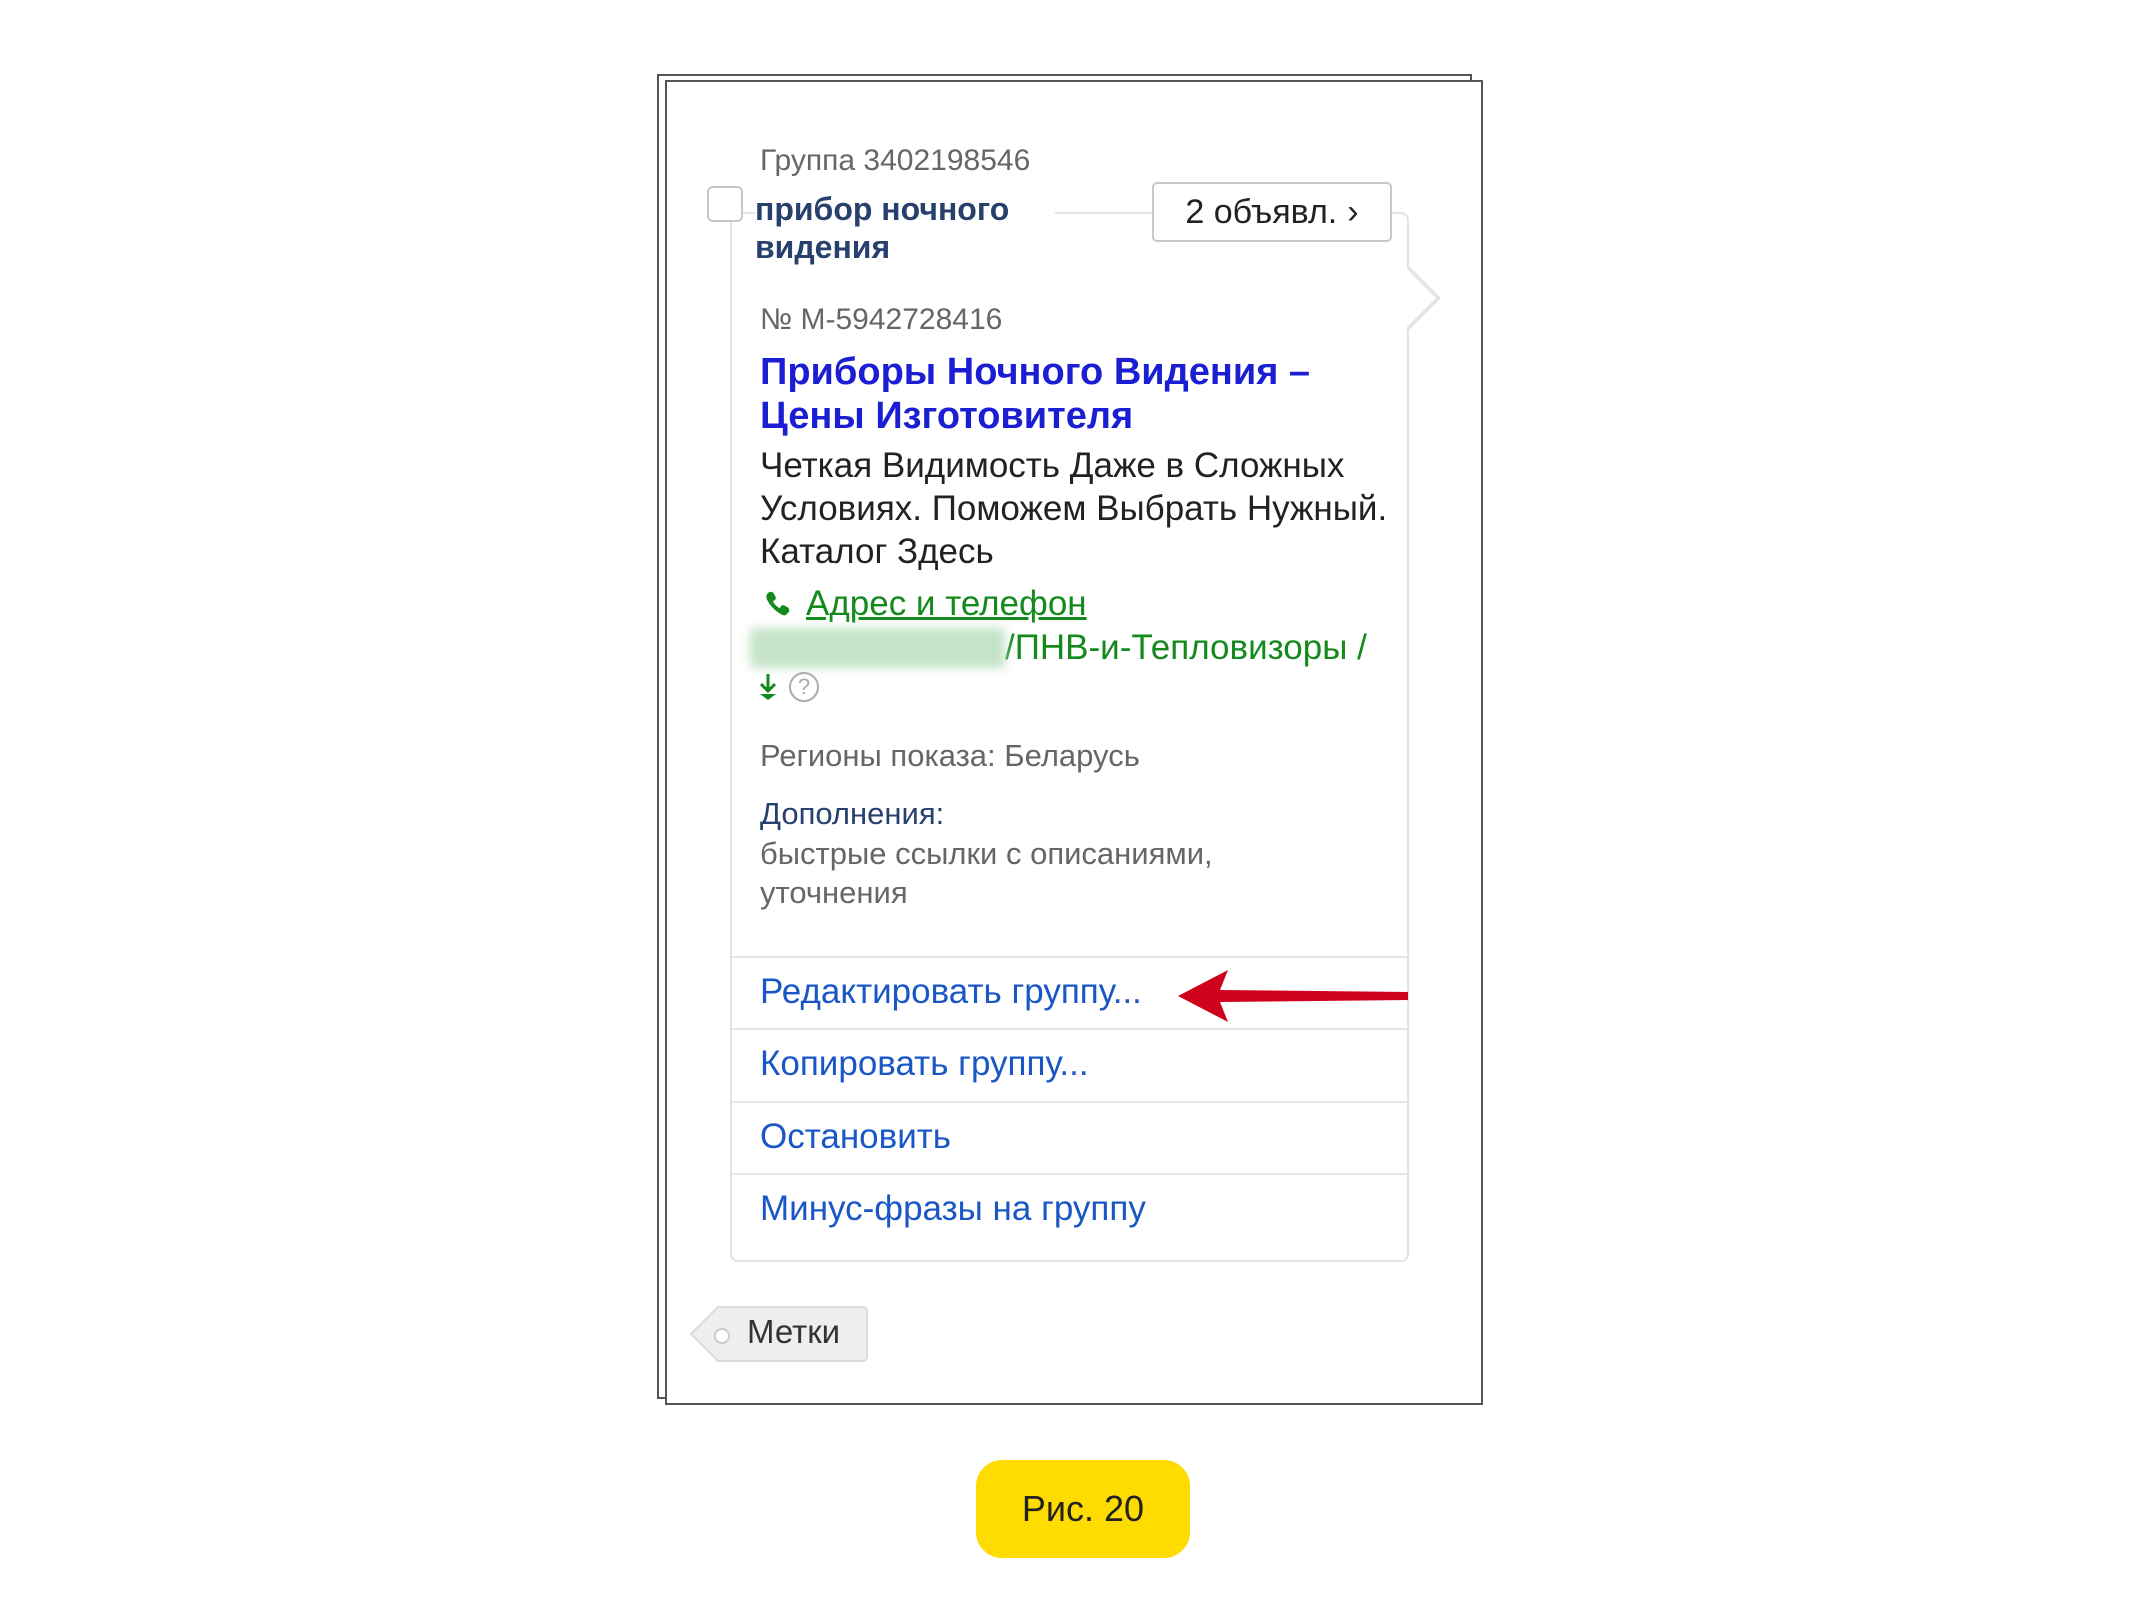  What do you see at coordinates (793, 1332) in the screenshot?
I see `tags-button: Метки` at bounding box center [793, 1332].